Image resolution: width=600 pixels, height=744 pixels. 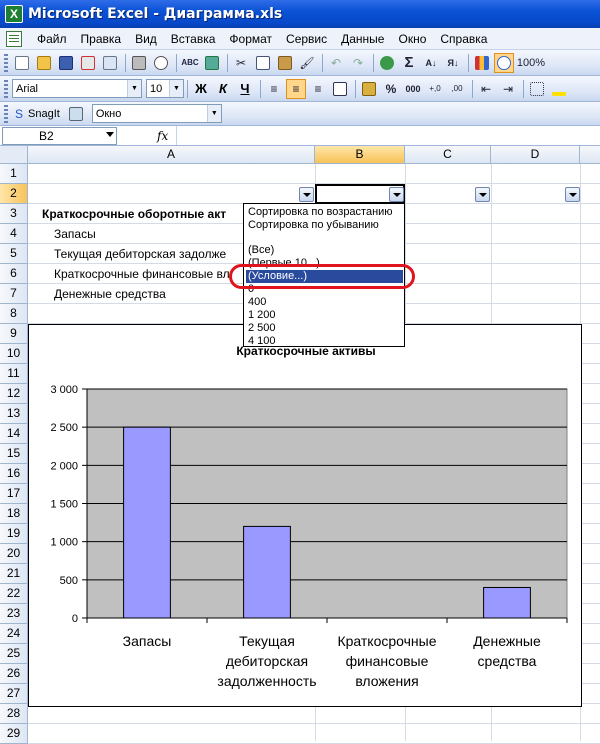 I want to click on permission-icon, so click(x=88, y=63).